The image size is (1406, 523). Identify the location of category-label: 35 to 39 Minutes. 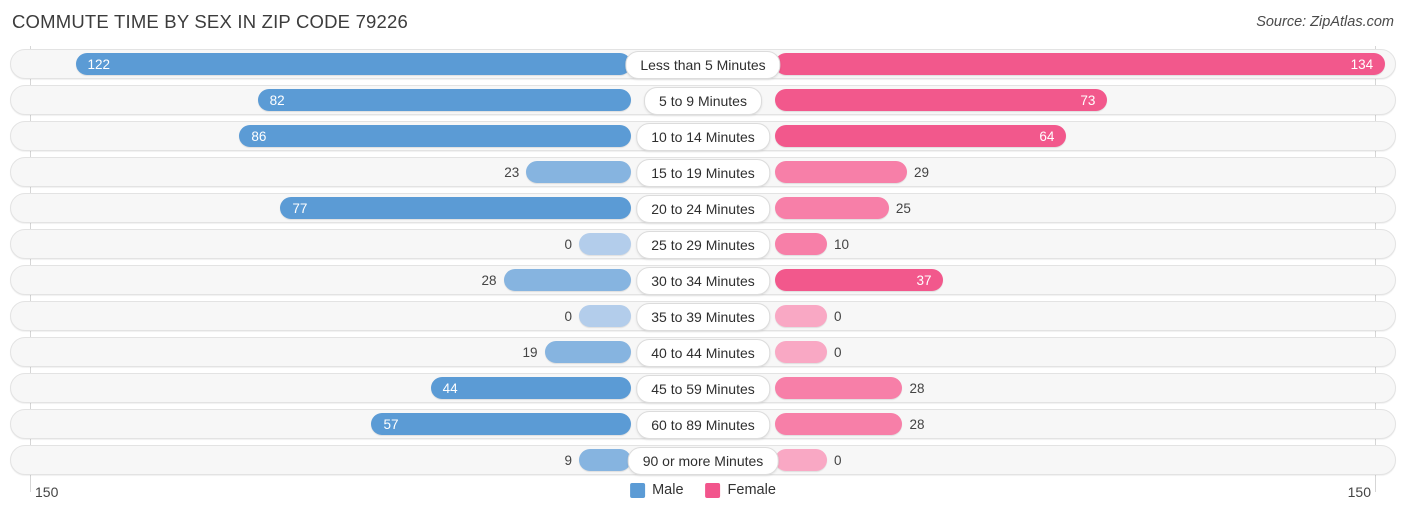
(703, 317).